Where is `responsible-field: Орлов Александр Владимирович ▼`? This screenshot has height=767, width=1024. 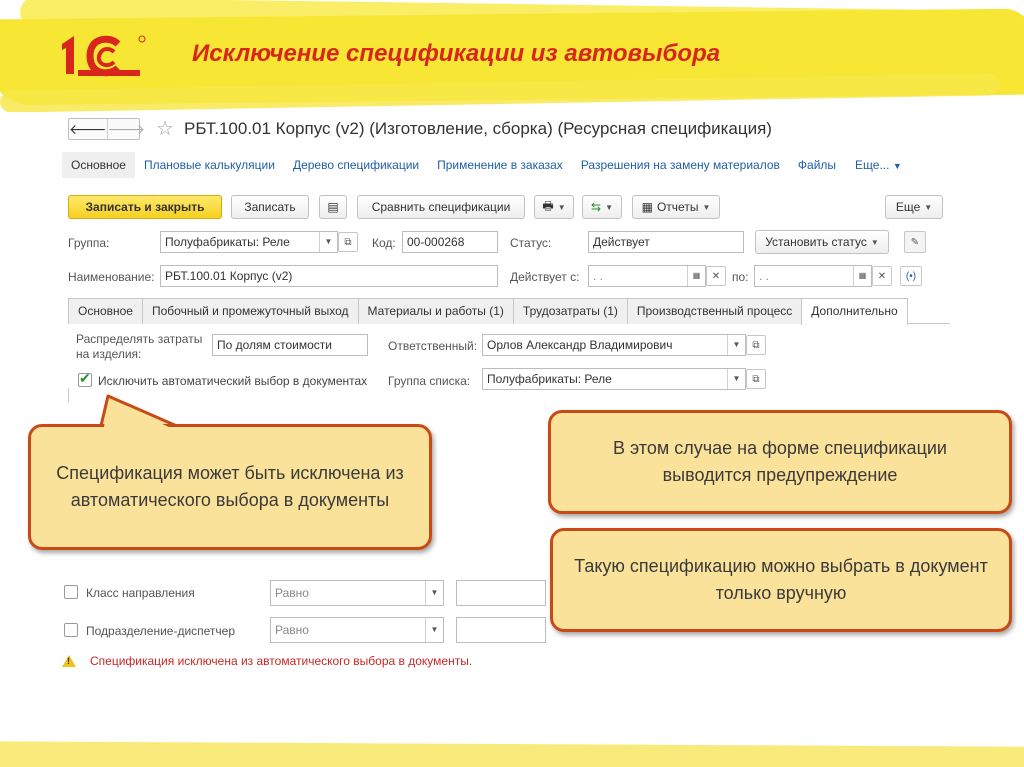 responsible-field: Орлов Александр Владимирович ▼ is located at coordinates (614, 345).